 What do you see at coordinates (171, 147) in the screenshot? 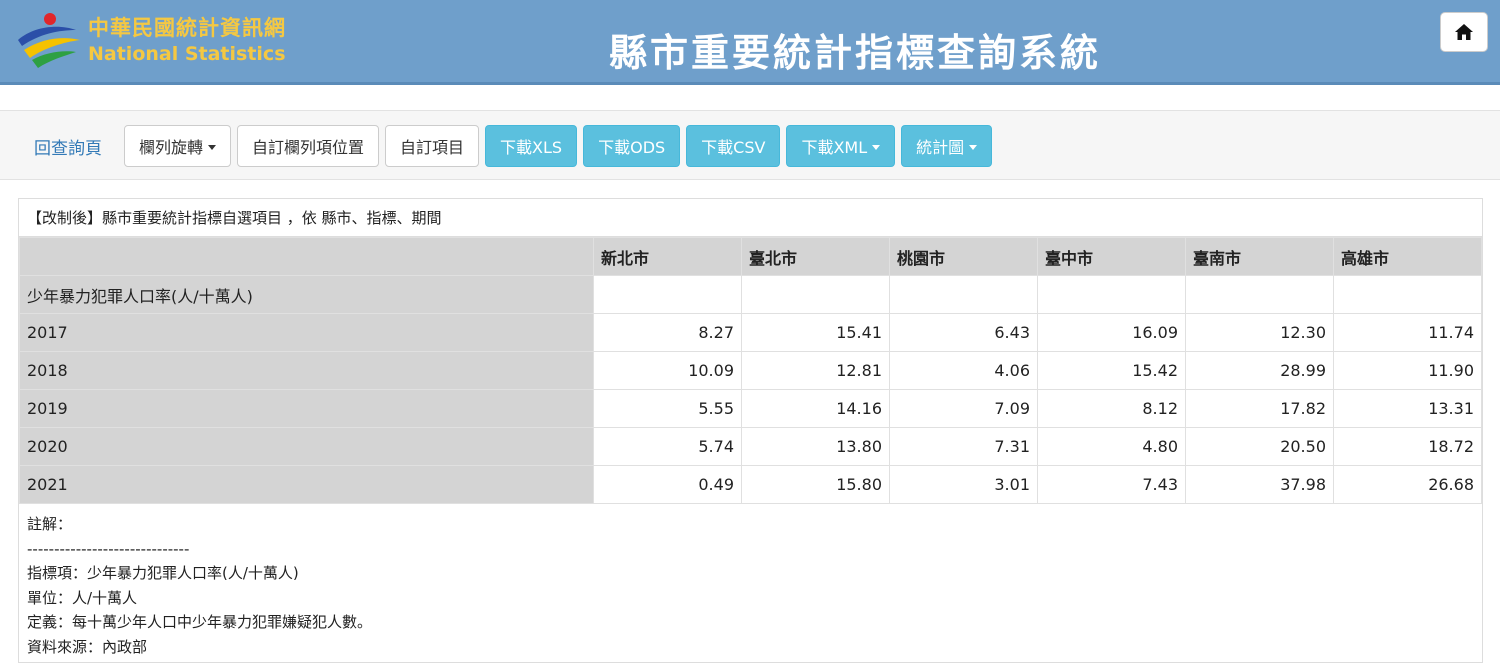
I see `toolbar-button-label: 欄列旋轉` at bounding box center [171, 147].